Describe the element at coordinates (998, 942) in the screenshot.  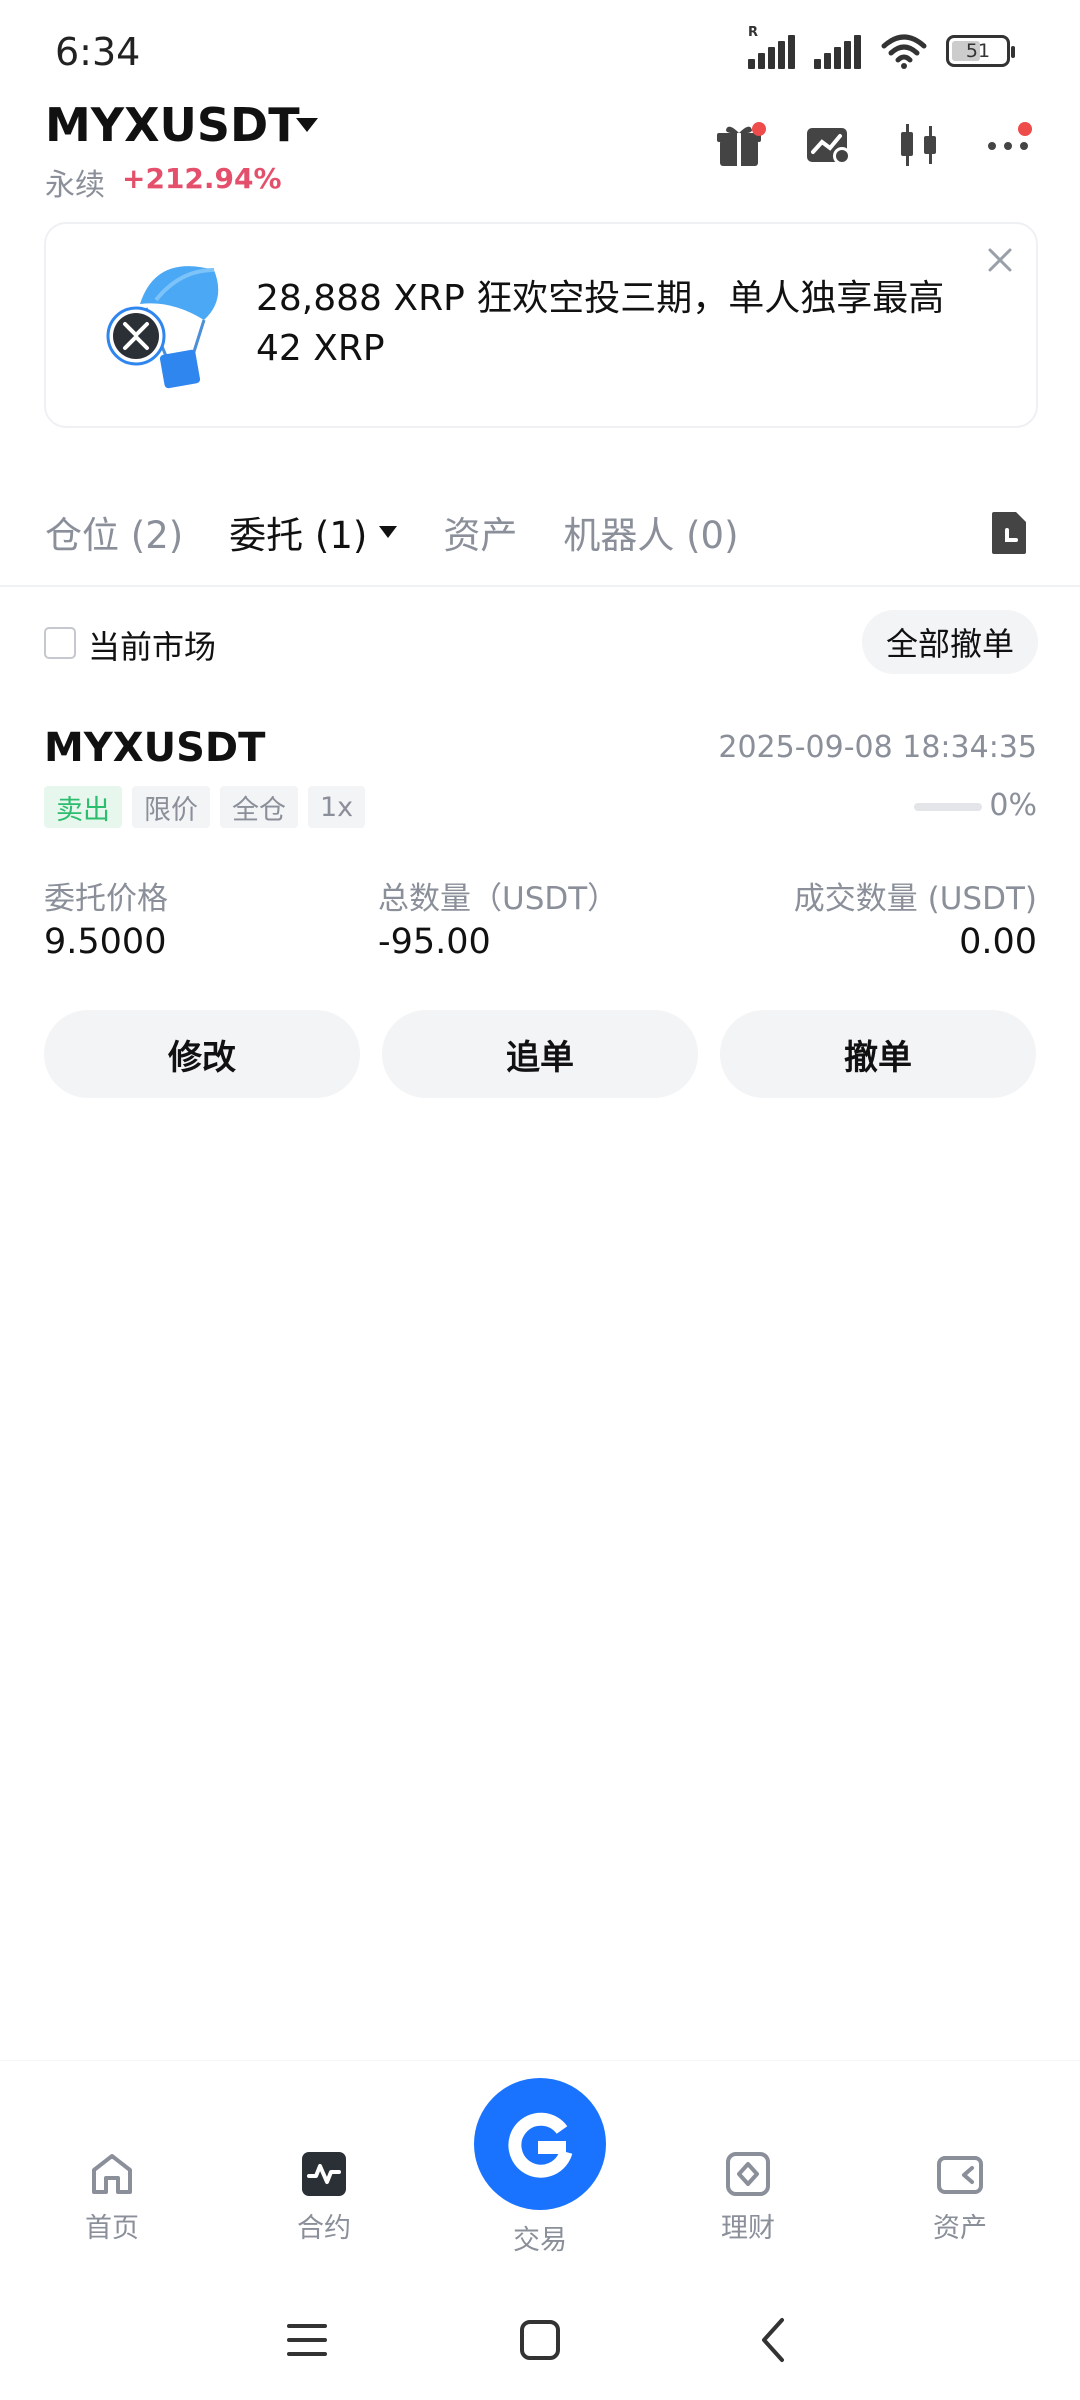
I see `filled-quantity-value: 0.00` at that location.